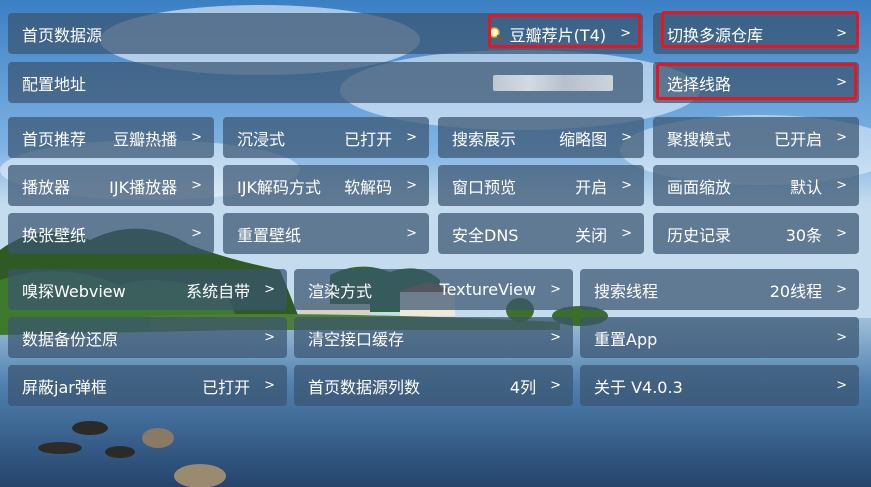 The image size is (871, 487). Describe the element at coordinates (433, 337) in the screenshot. I see `settings-item: 清空接口缓存 >` at that location.